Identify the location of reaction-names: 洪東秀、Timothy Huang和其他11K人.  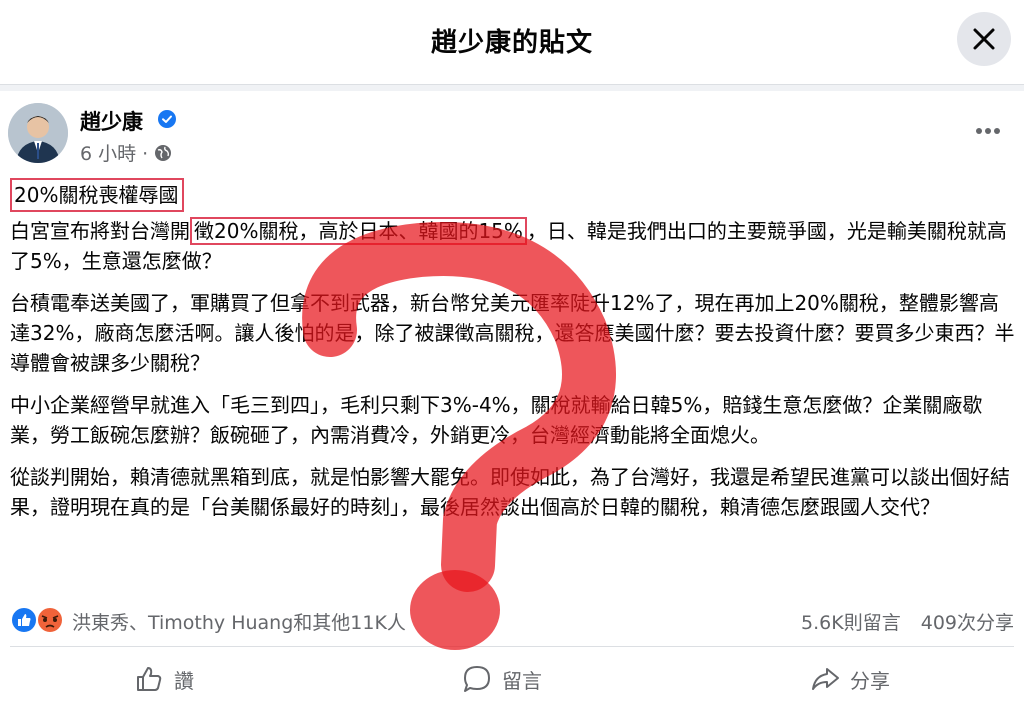
(239, 621).